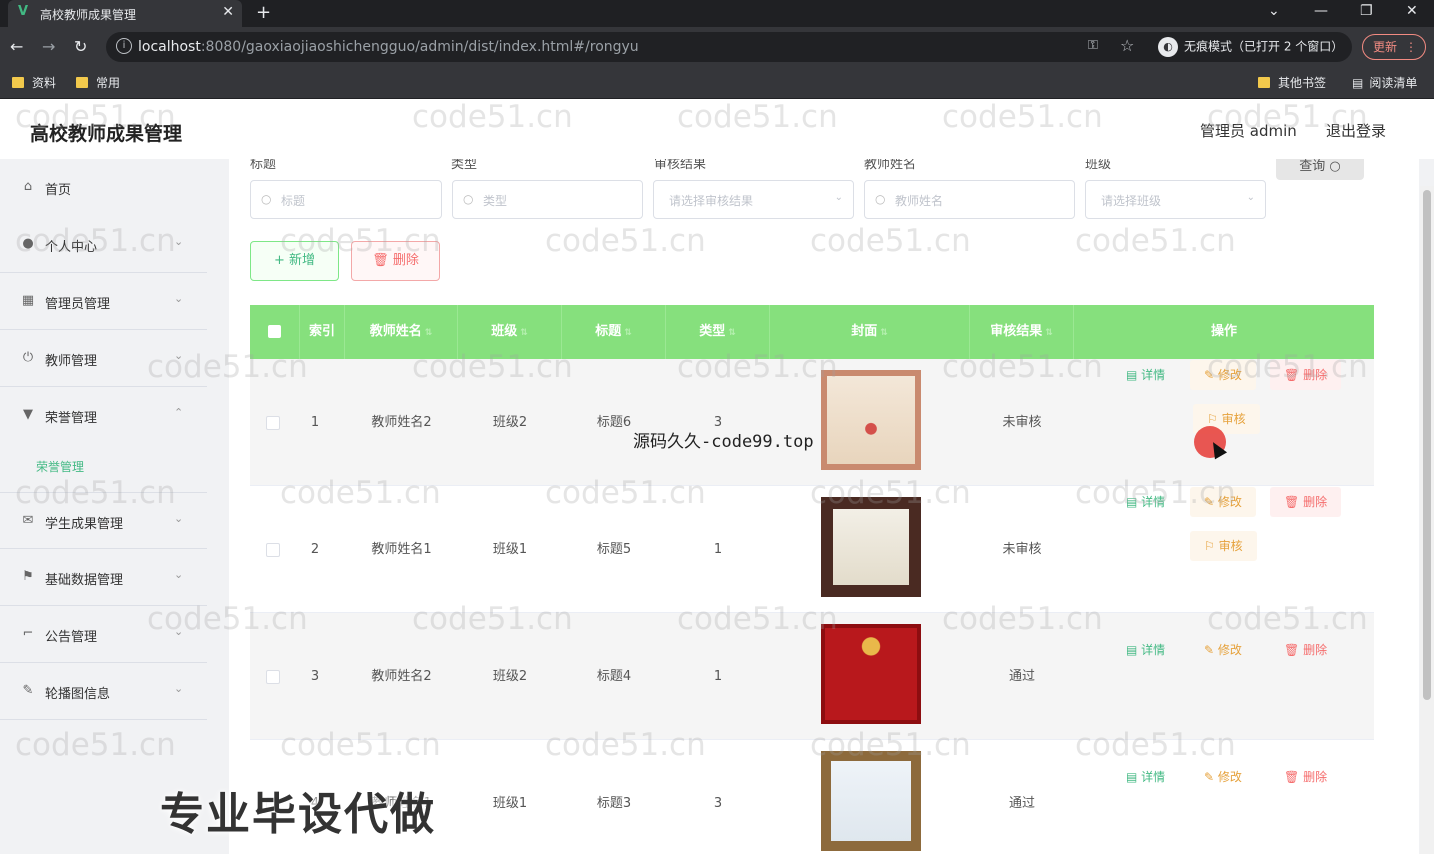  Describe the element at coordinates (1384, 82) in the screenshot. I see `reading-list: ▤ 阅读清单` at that location.